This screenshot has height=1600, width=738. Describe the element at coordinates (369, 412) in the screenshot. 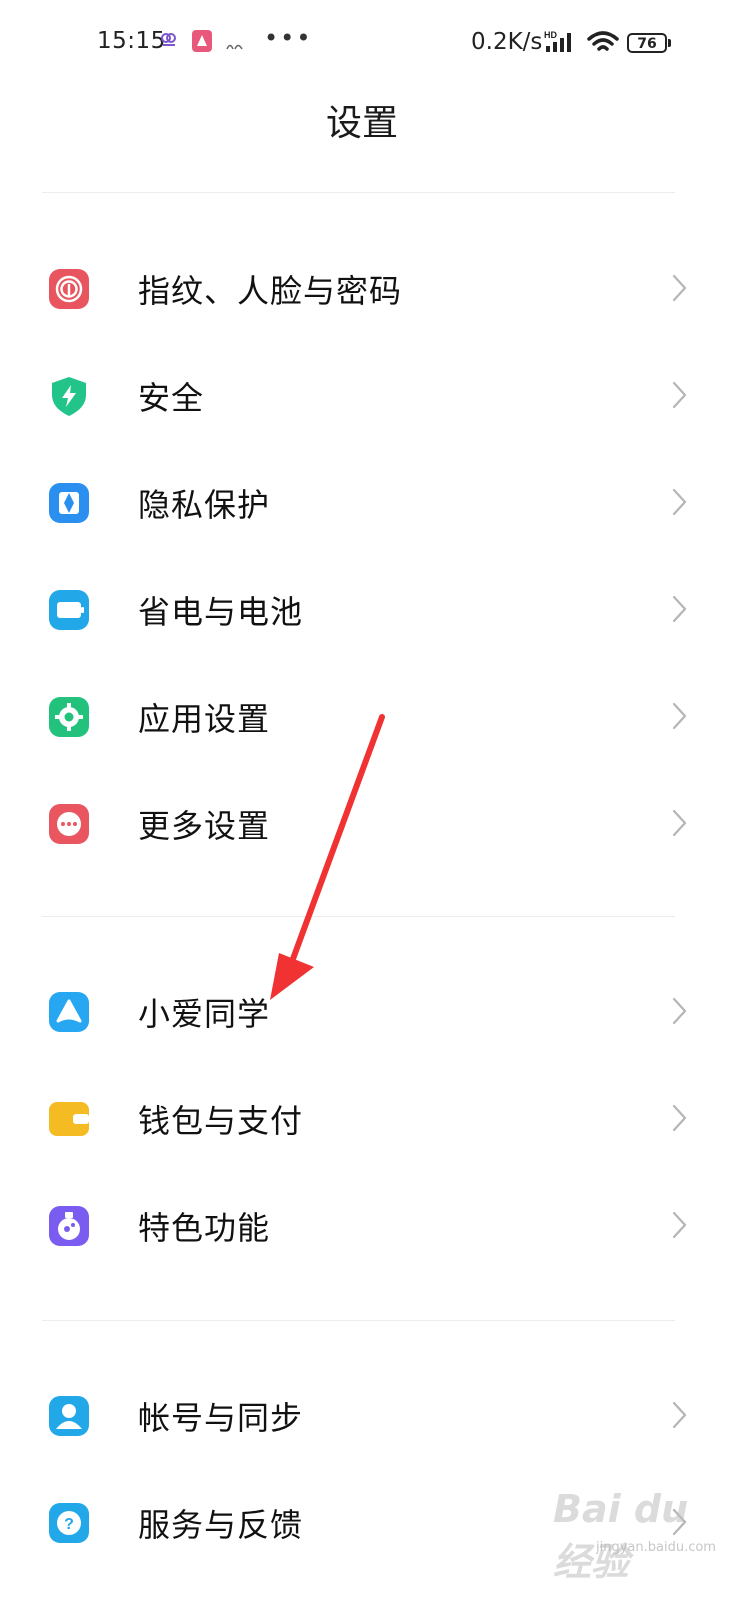

I see `setting-security: 安全` at that location.